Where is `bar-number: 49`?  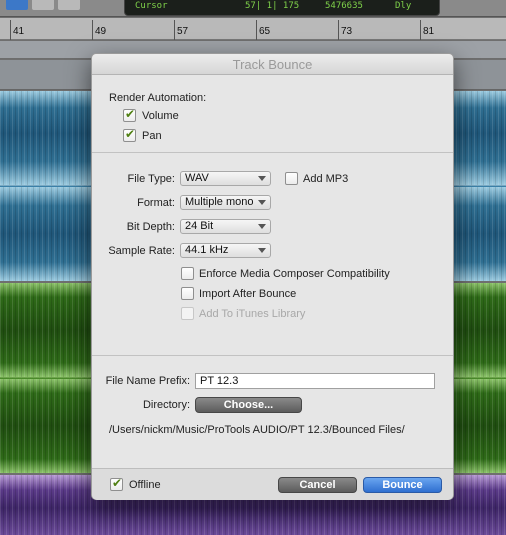 bar-number: 49 is located at coordinates (101, 31).